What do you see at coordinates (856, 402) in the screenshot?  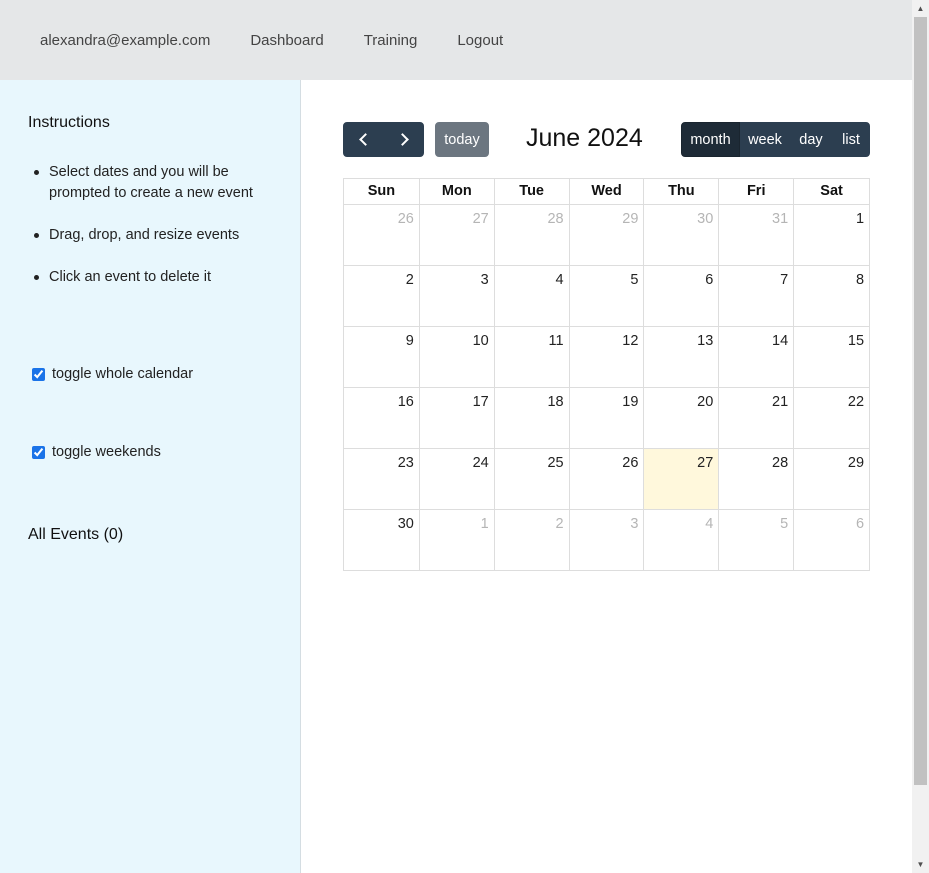 I see `day-number: 22` at bounding box center [856, 402].